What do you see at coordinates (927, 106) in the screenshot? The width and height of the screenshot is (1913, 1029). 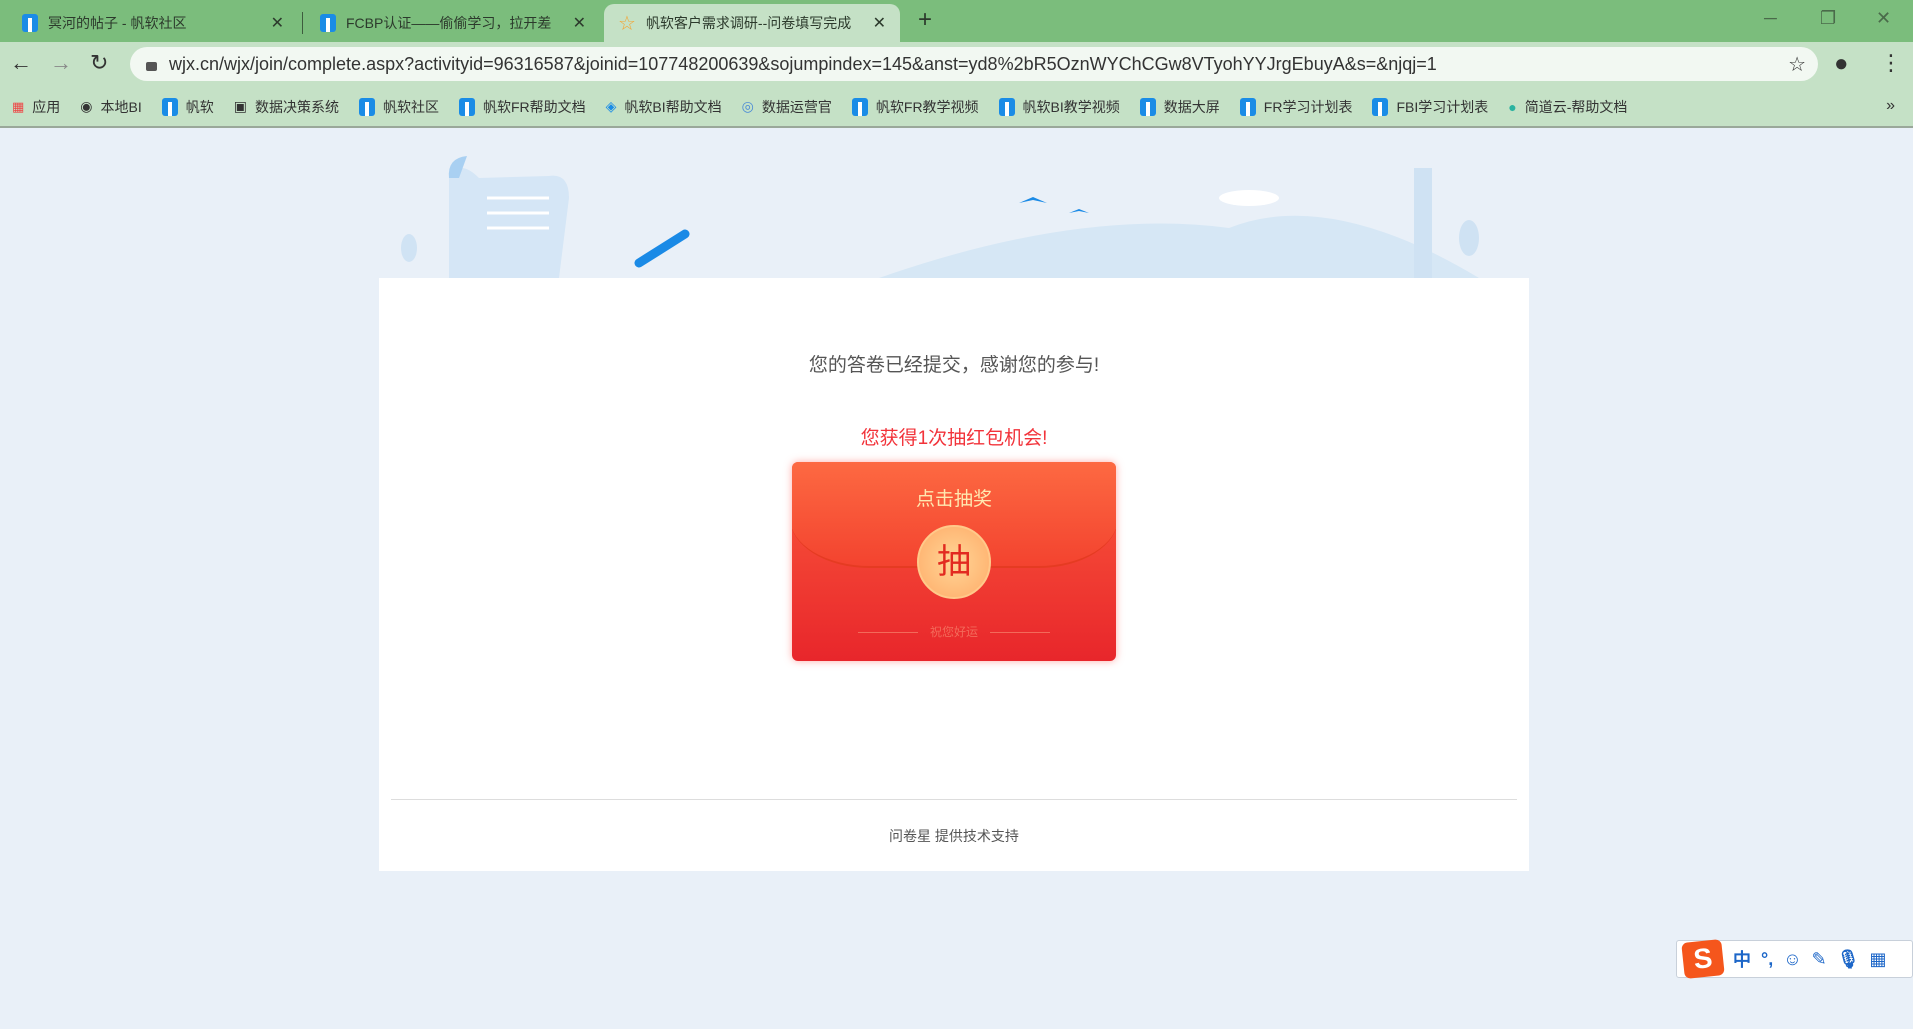 I see `bookmark-label: 帆软FR教学视频` at bounding box center [927, 106].